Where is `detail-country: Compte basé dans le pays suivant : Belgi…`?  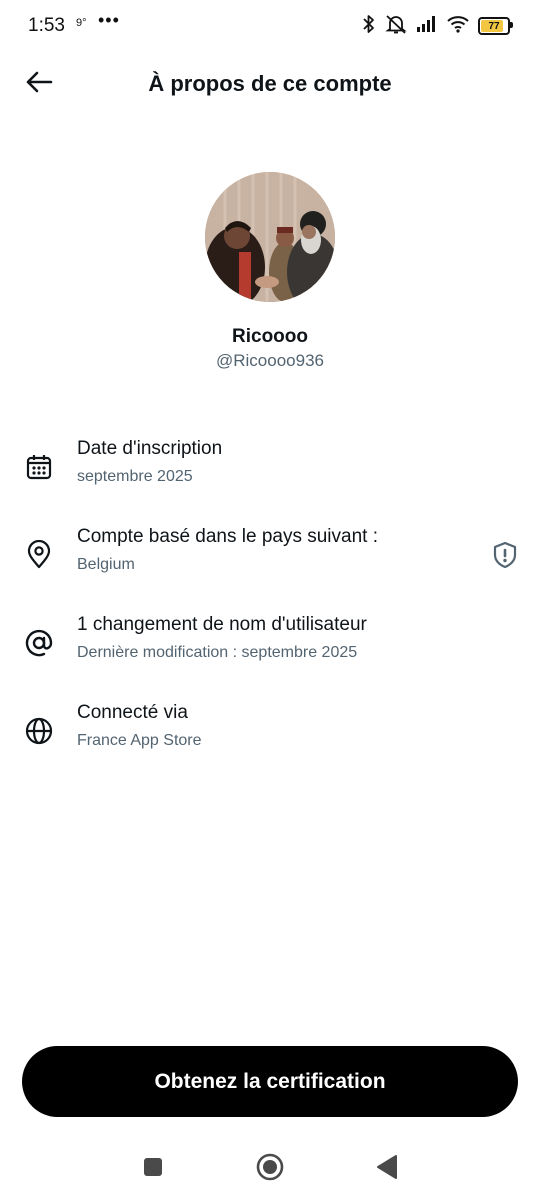
detail-country: Compte basé dans le pays suivant : Belgi… is located at coordinates (270, 556).